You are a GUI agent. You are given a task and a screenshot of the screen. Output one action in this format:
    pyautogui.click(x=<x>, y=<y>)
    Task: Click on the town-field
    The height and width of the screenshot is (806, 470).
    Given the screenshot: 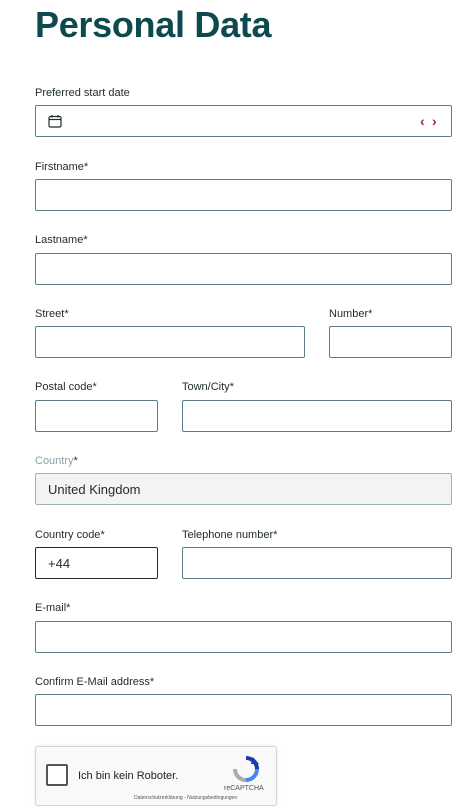 What is the action you would take?
    pyautogui.click(x=317, y=416)
    